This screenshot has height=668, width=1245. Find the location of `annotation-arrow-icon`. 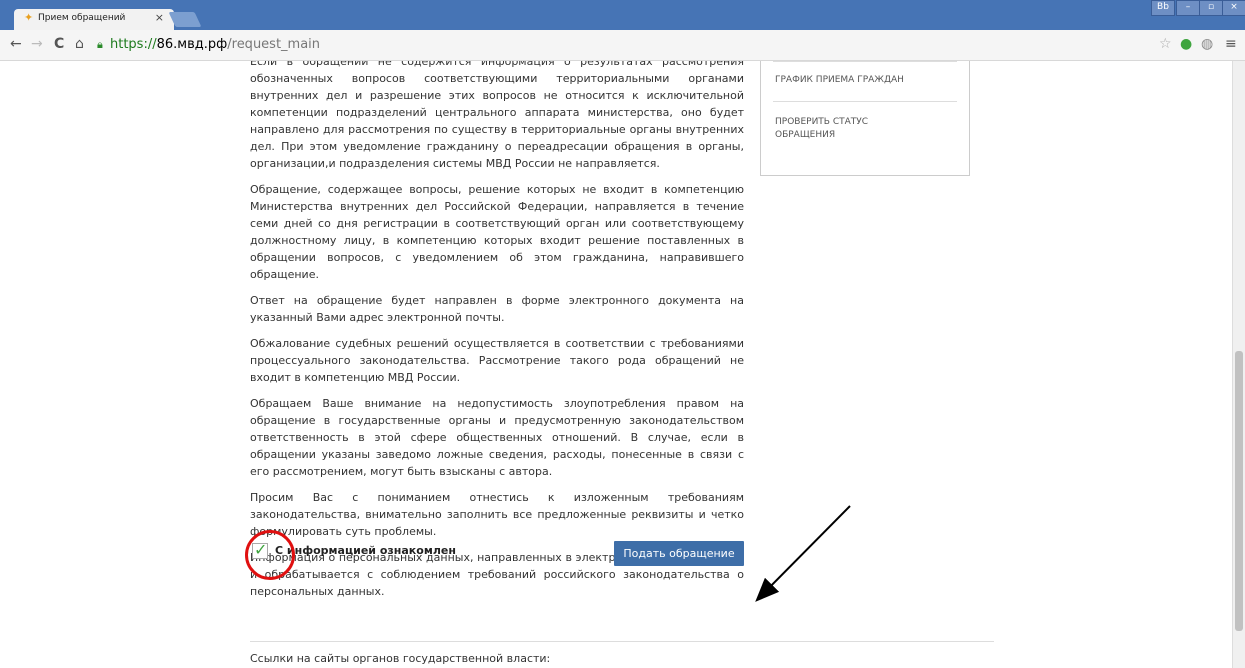

annotation-arrow-icon is located at coordinates (803, 553).